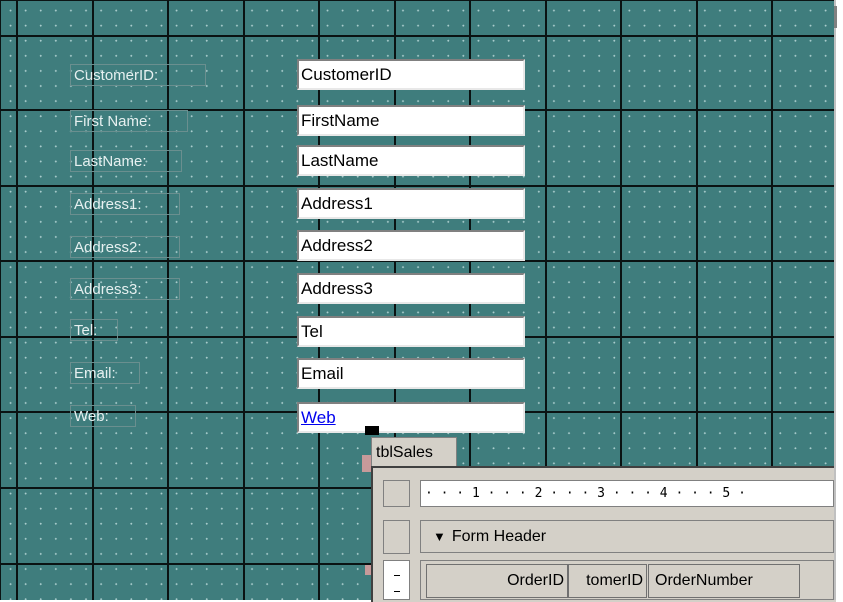 The height and width of the screenshot is (602, 843). I want to click on email-textbox: Email, so click(411, 373).